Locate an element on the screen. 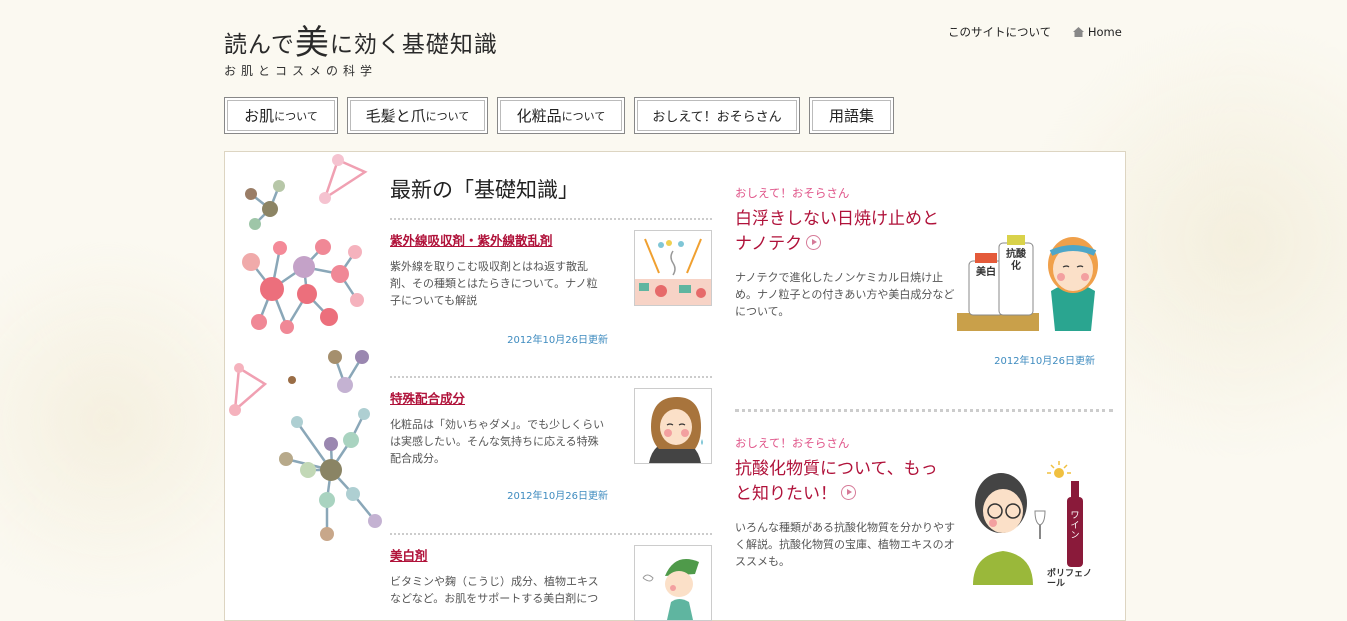 The height and width of the screenshot is (621, 1347). nav-tab-cosmetics-small: について is located at coordinates (583, 116).